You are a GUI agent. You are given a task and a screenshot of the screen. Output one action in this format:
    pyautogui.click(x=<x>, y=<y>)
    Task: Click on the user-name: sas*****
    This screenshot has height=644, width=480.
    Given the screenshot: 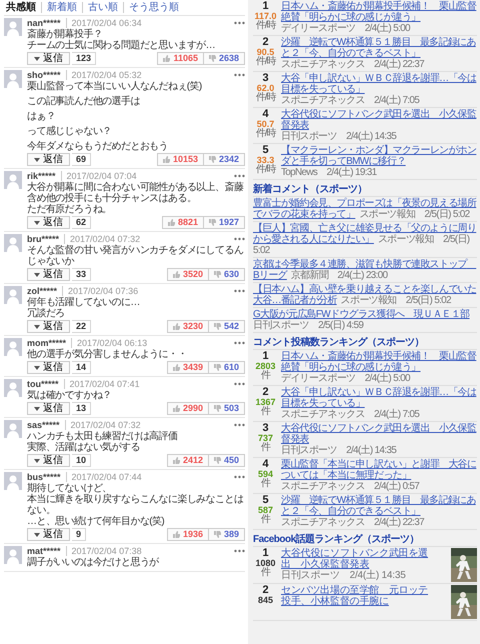 What is the action you would take?
    pyautogui.click(x=43, y=425)
    